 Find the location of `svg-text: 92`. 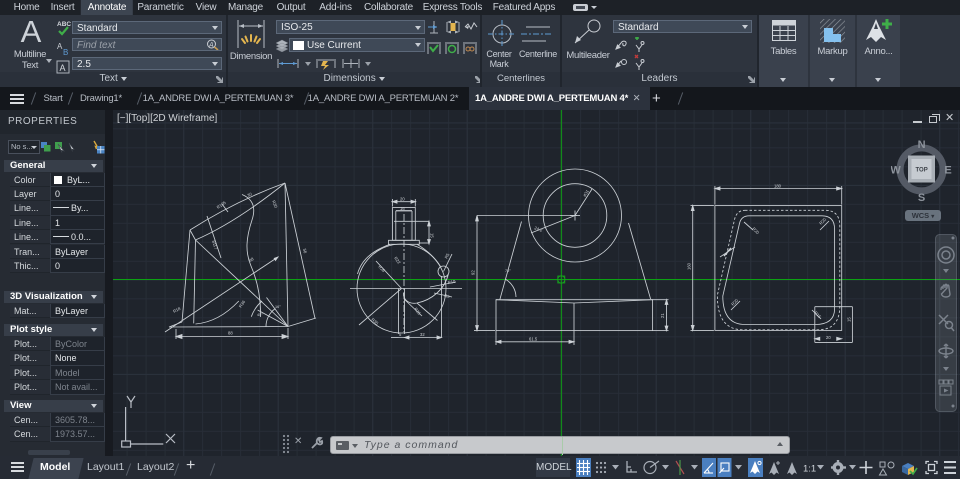

svg-text: 92 is located at coordinates (473, 272).